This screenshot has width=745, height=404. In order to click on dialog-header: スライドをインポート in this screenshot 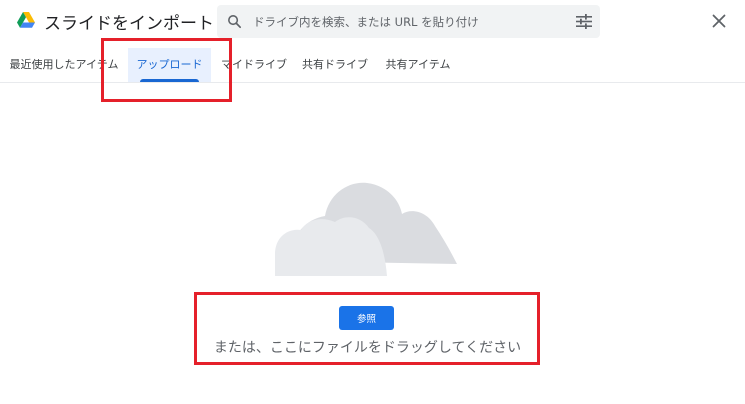, I will do `click(372, 22)`.